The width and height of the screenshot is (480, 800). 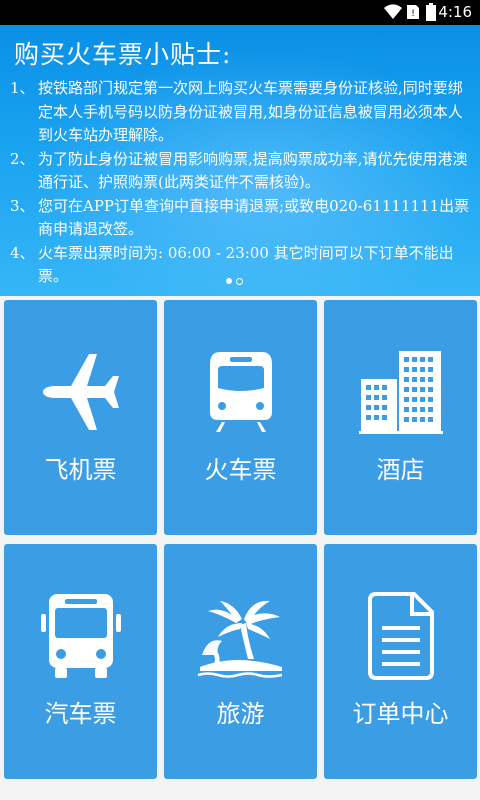 What do you see at coordinates (240, 714) in the screenshot?
I see `tile-label: 旅游` at bounding box center [240, 714].